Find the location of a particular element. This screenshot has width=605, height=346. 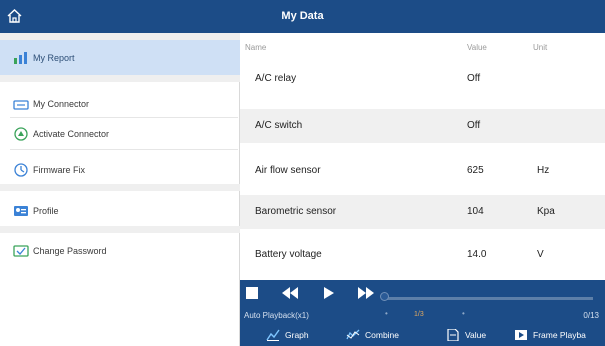

sidebar-item-my-report: My Report is located at coordinates (120, 57).